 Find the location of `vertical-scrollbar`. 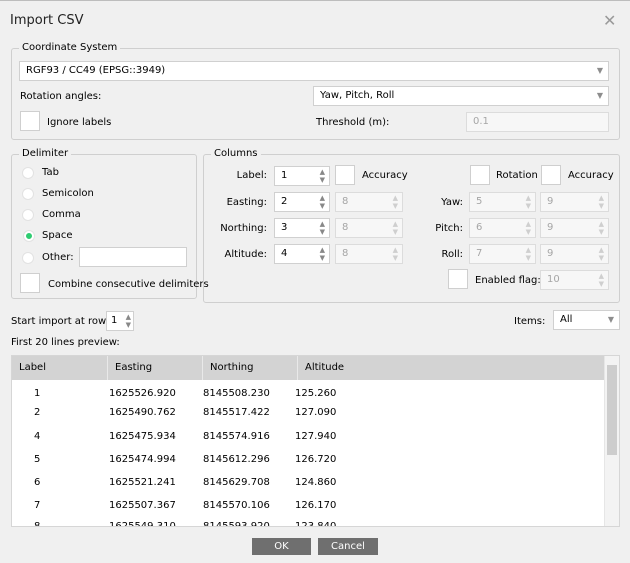

vertical-scrollbar is located at coordinates (611, 441).